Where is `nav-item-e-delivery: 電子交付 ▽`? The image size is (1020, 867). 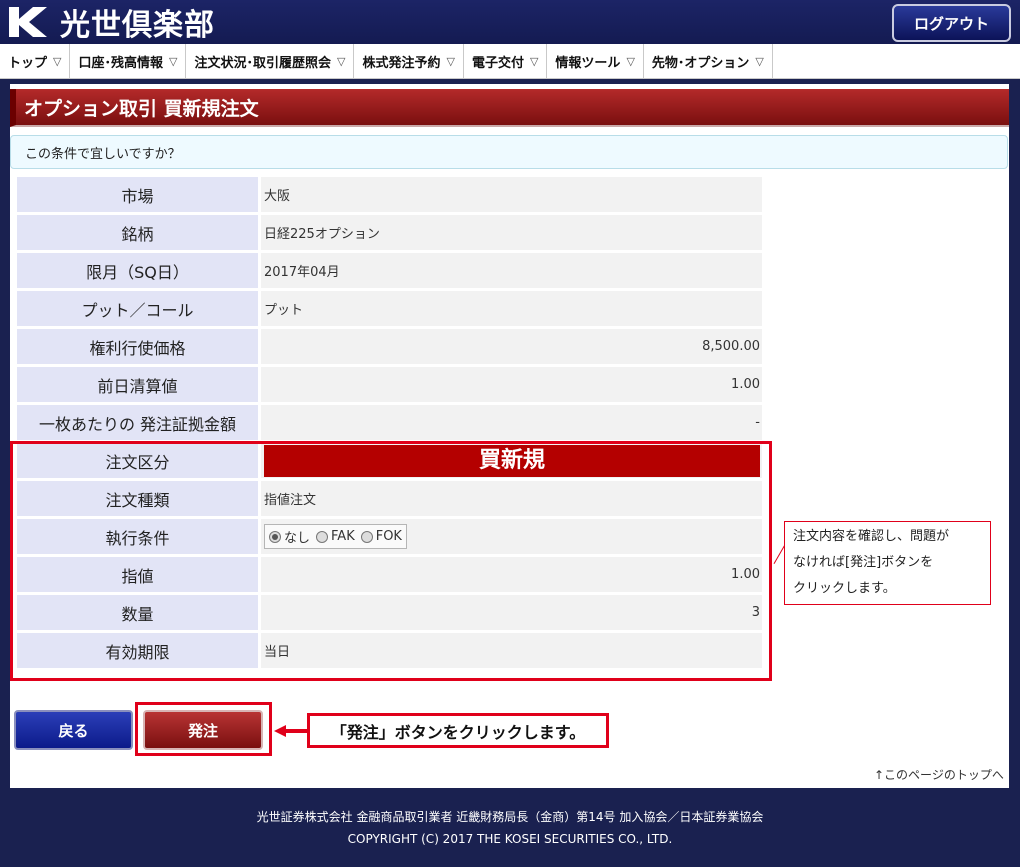 nav-item-e-delivery: 電子交付 ▽ is located at coordinates (506, 61).